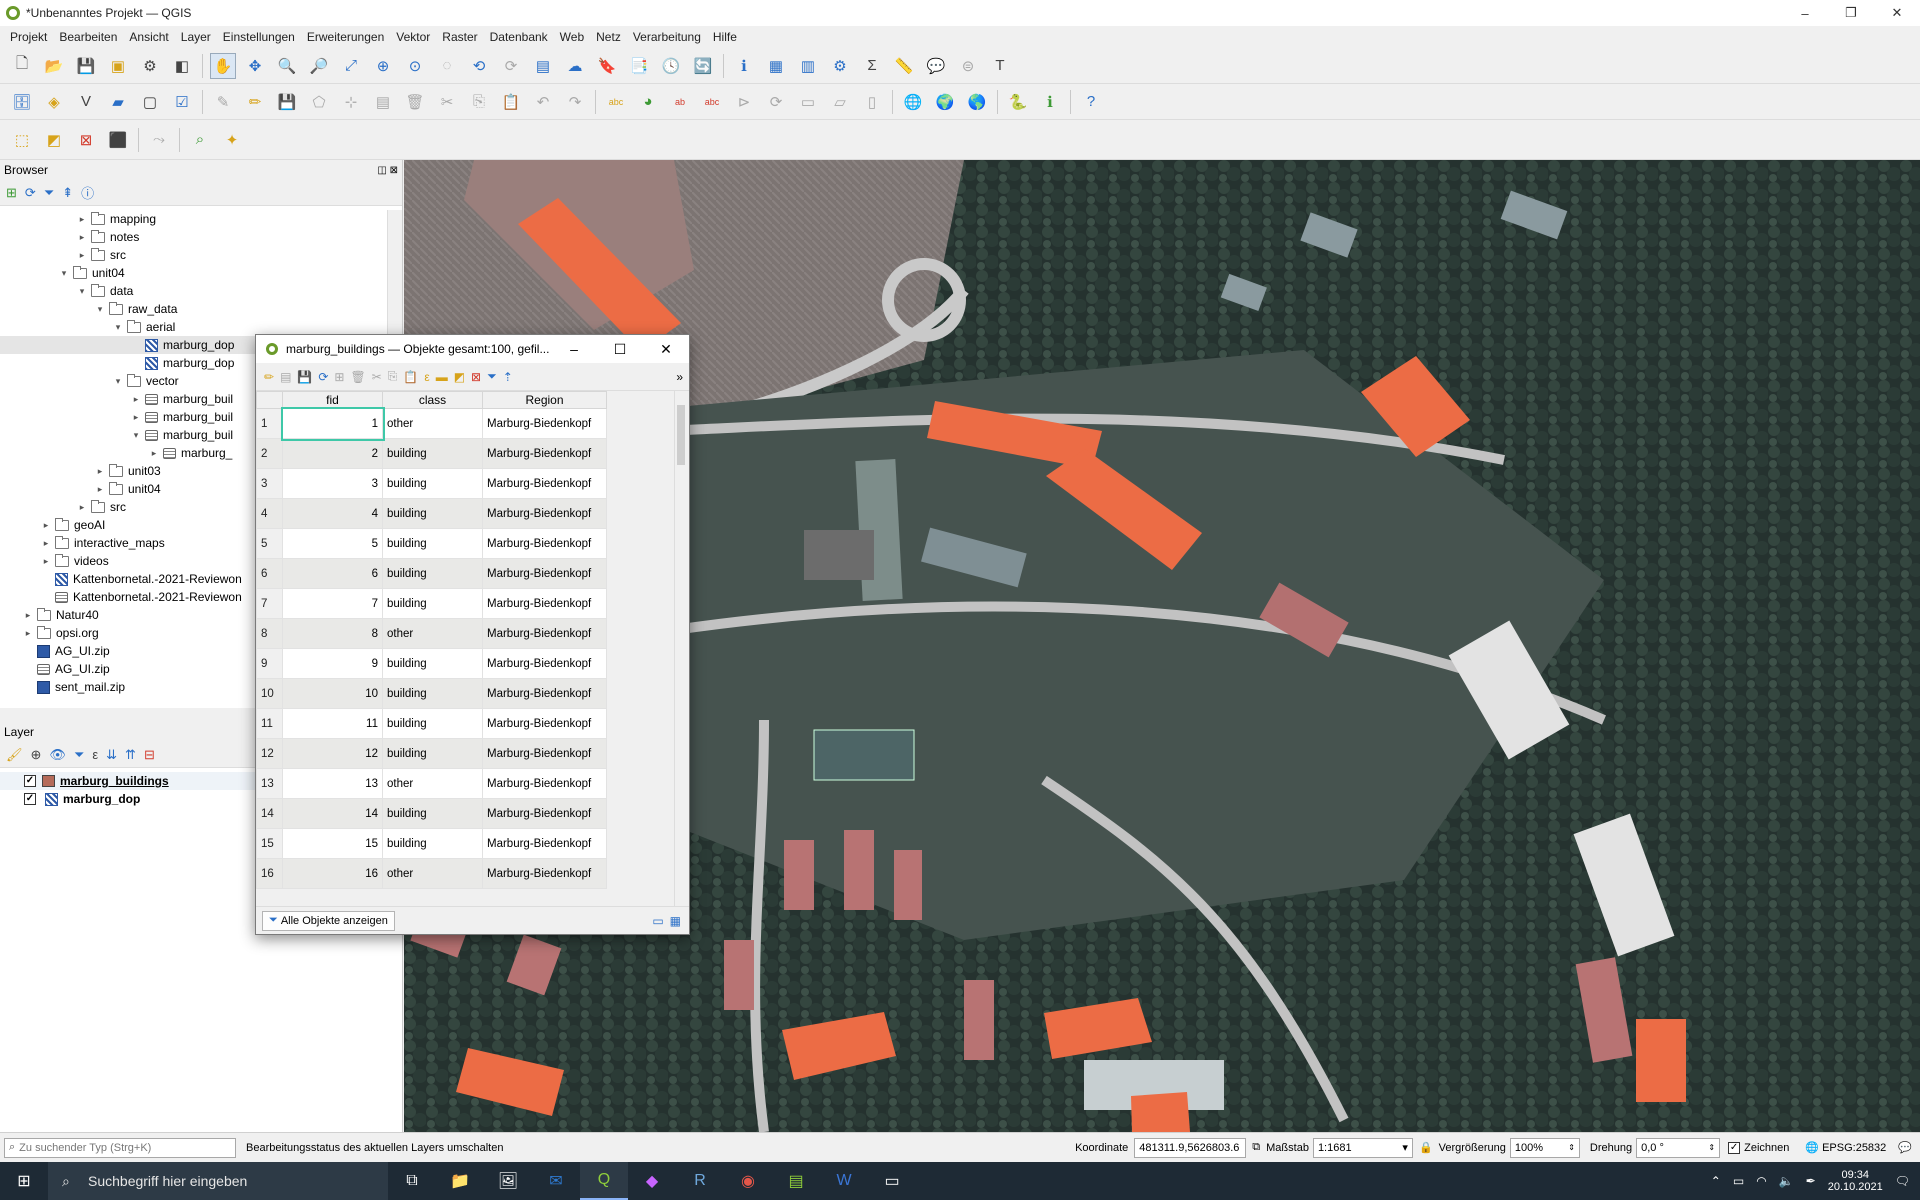 The width and height of the screenshot is (1920, 1200). I want to click on locator-search-icon: ⌕, so click(200, 140).